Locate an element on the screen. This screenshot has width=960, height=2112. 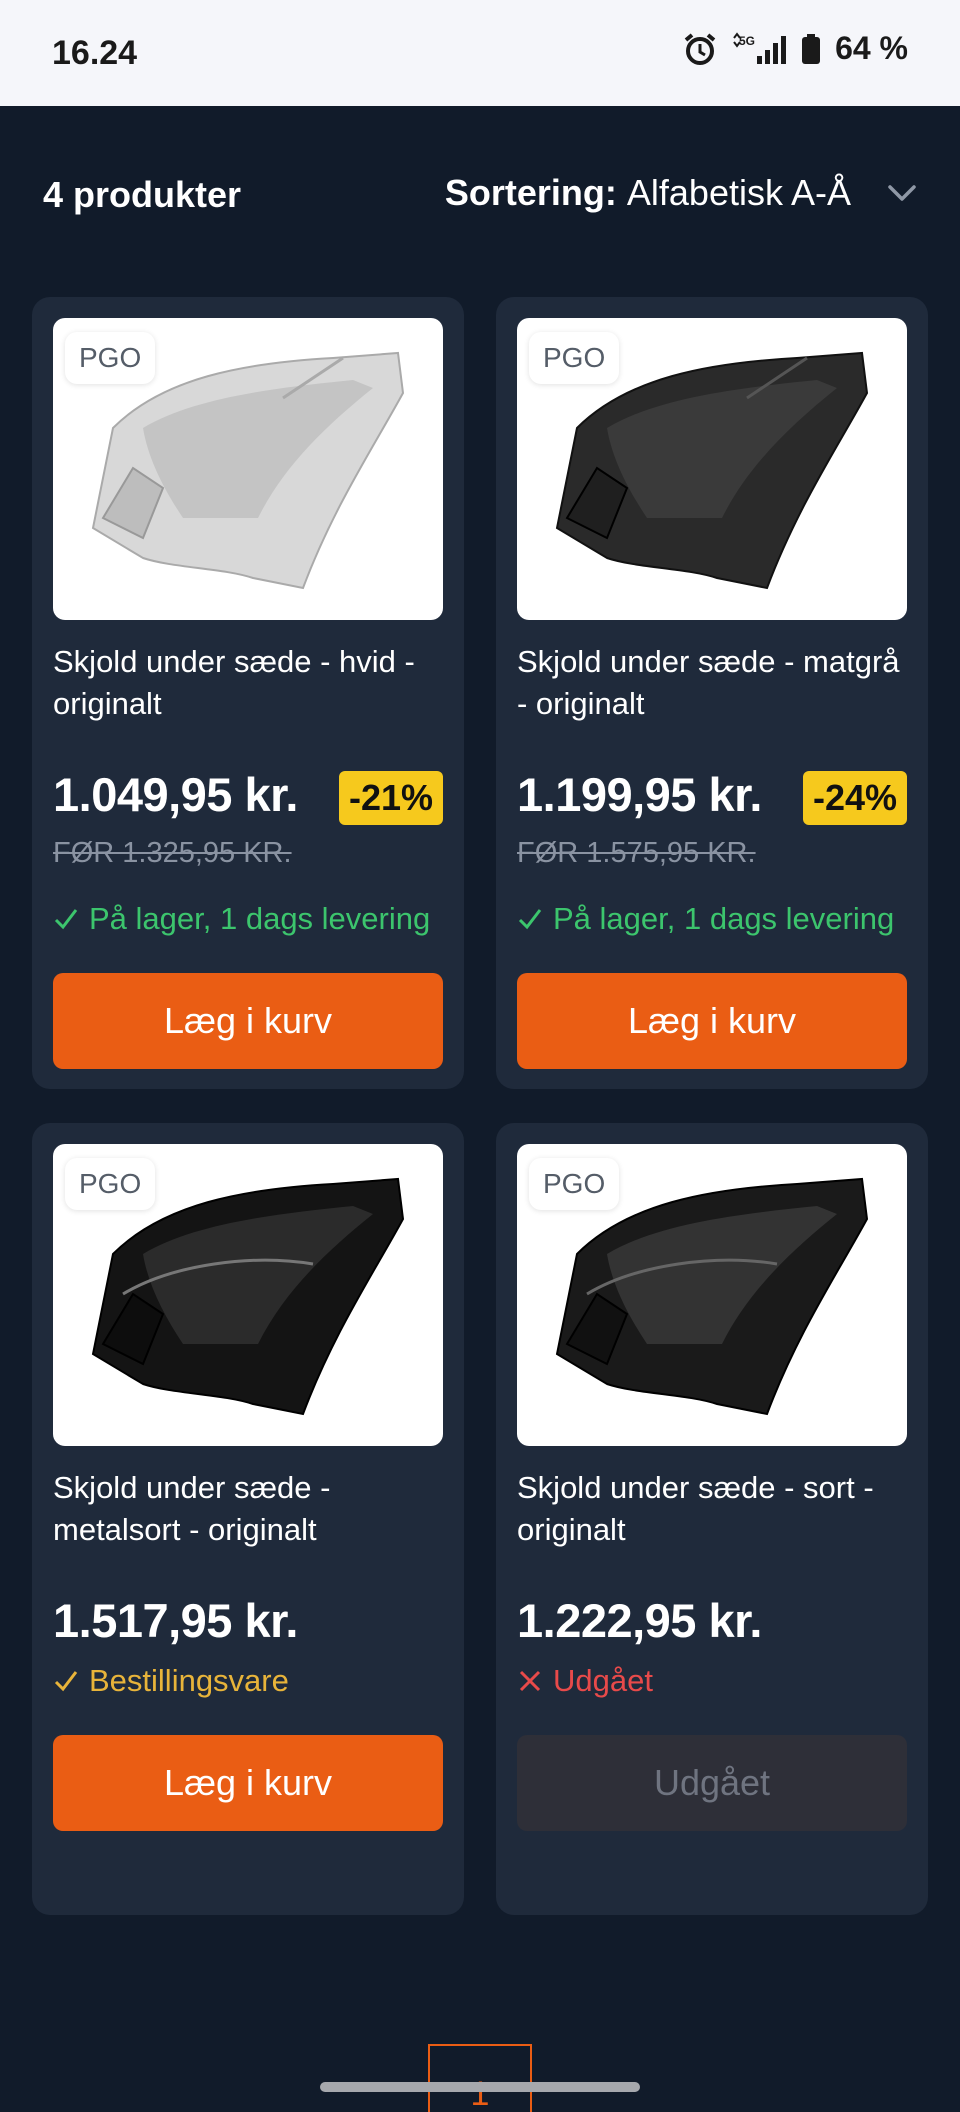
product-count: 4 produkter is located at coordinates (142, 194).